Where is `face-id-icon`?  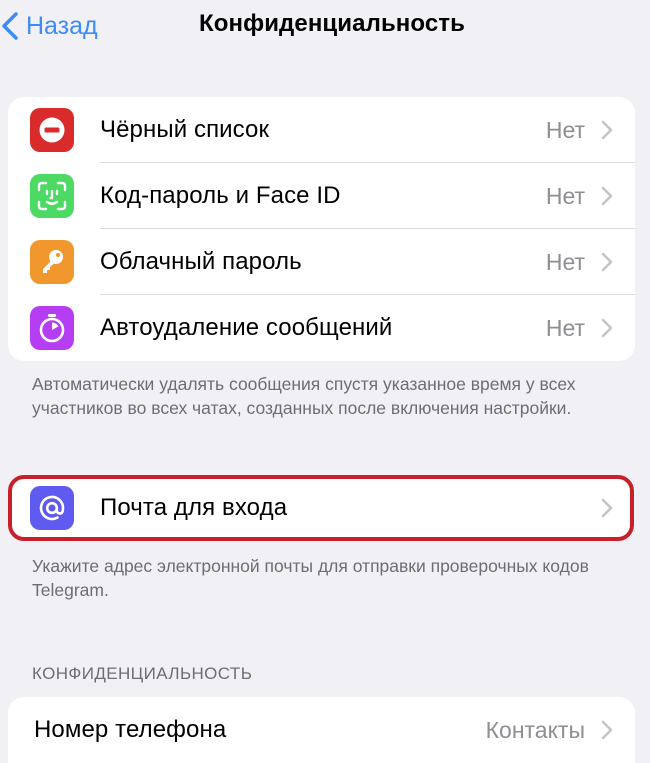
face-id-icon is located at coordinates (52, 196).